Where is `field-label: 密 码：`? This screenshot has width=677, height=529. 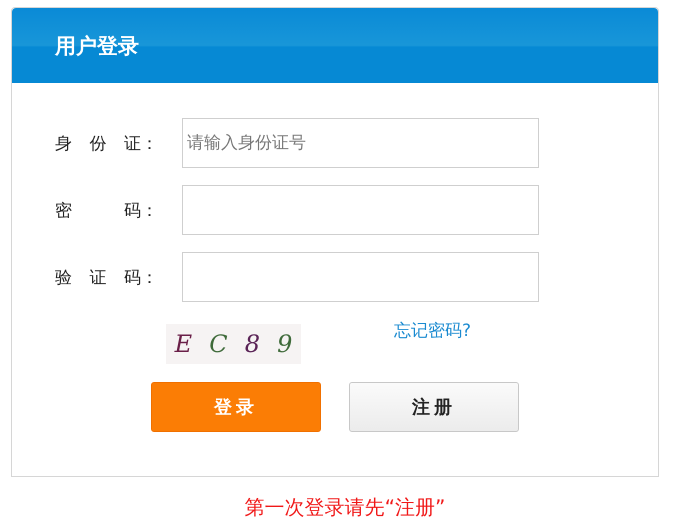 field-label: 密 码： is located at coordinates (107, 211).